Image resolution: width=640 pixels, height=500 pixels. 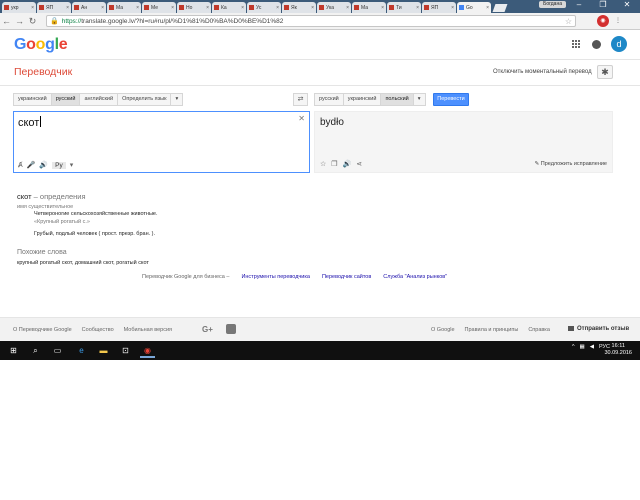 What do you see at coordinates (20, 165) in the screenshot?
I see `handwriting-icon: Ⱥ` at bounding box center [20, 165].